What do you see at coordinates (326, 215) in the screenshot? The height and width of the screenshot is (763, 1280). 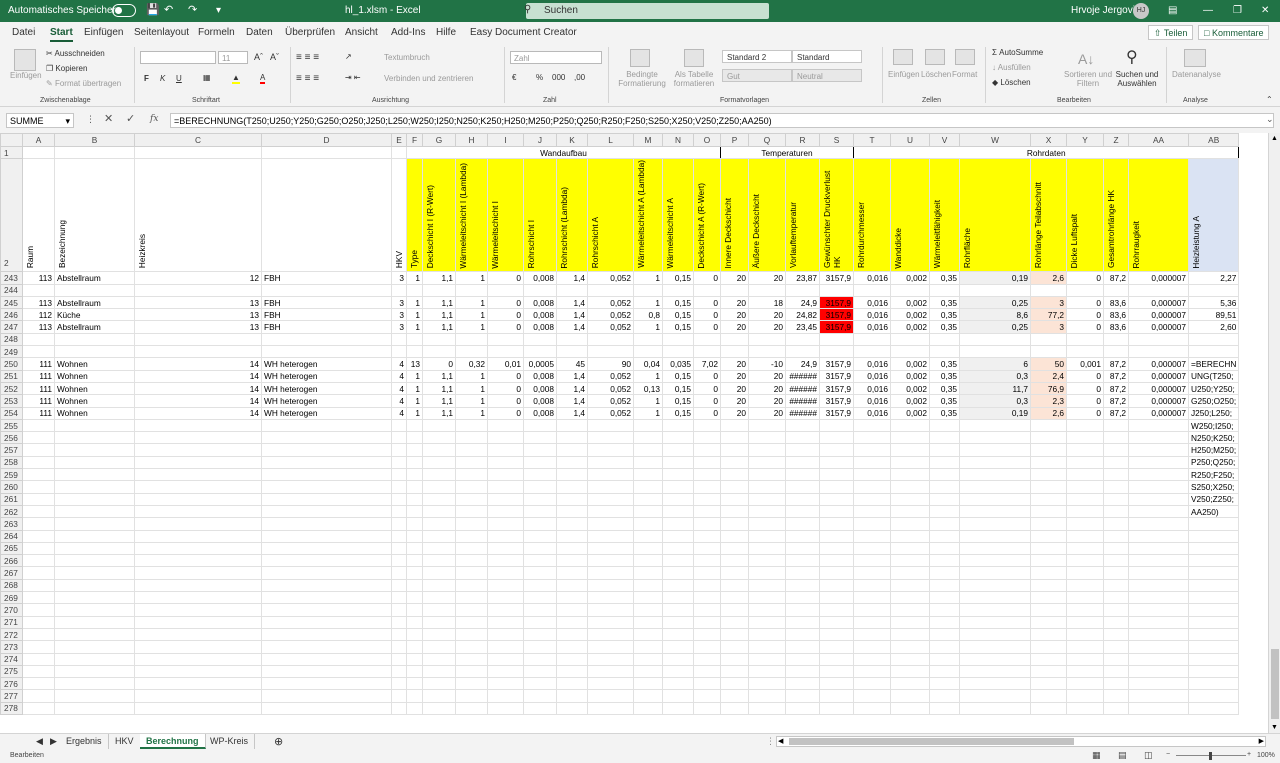 I see `header-cell-d` at bounding box center [326, 215].